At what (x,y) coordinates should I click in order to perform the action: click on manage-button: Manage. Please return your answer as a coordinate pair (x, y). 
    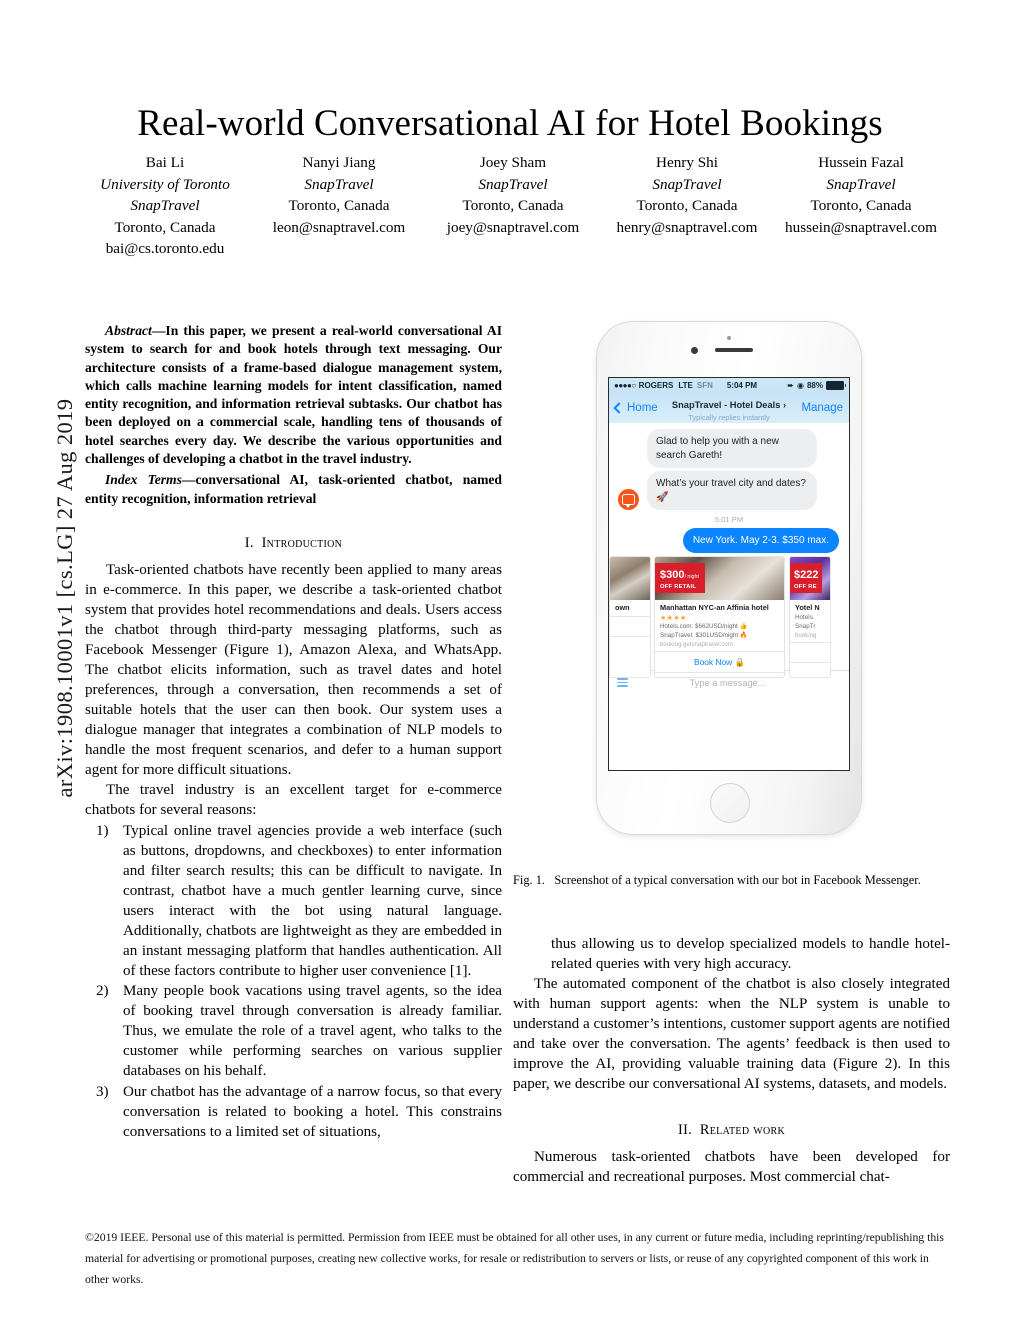
    Looking at the image, I should click on (822, 408).